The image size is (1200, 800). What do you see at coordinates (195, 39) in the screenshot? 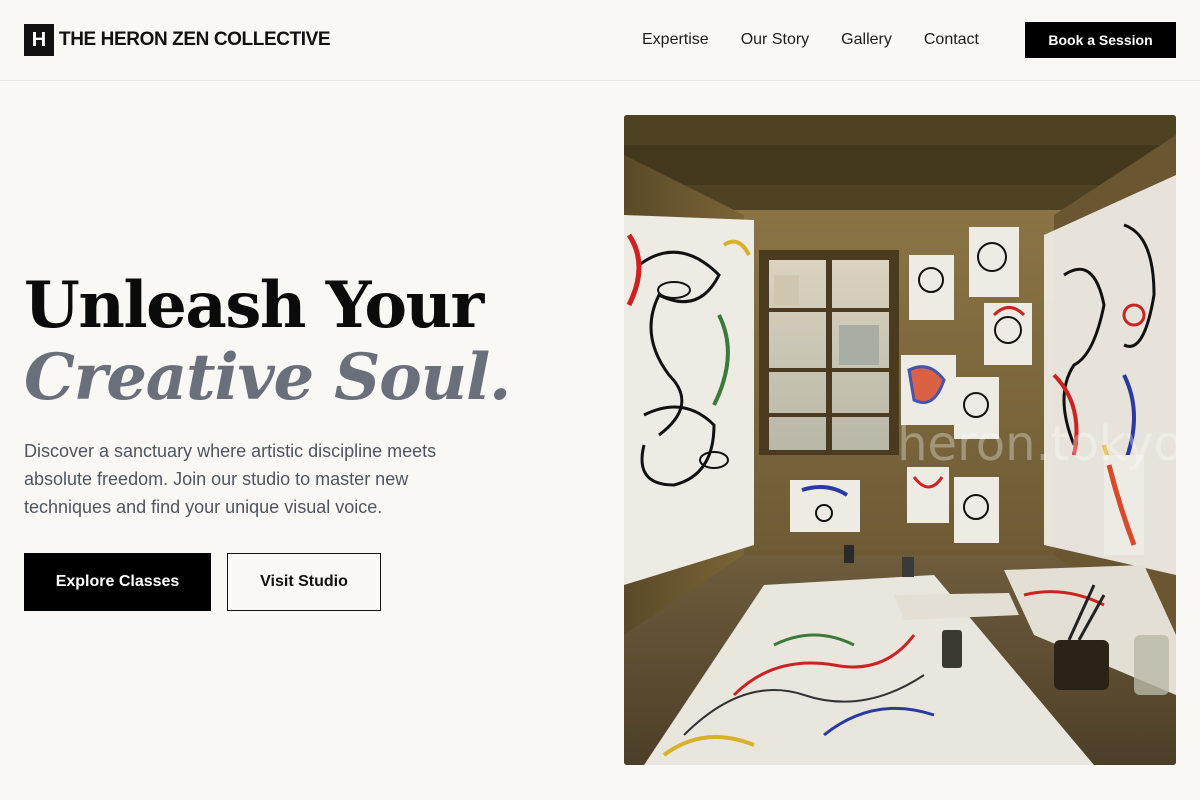
I see `brand-name: THE HERON ZEN COLLECTIVE` at bounding box center [195, 39].